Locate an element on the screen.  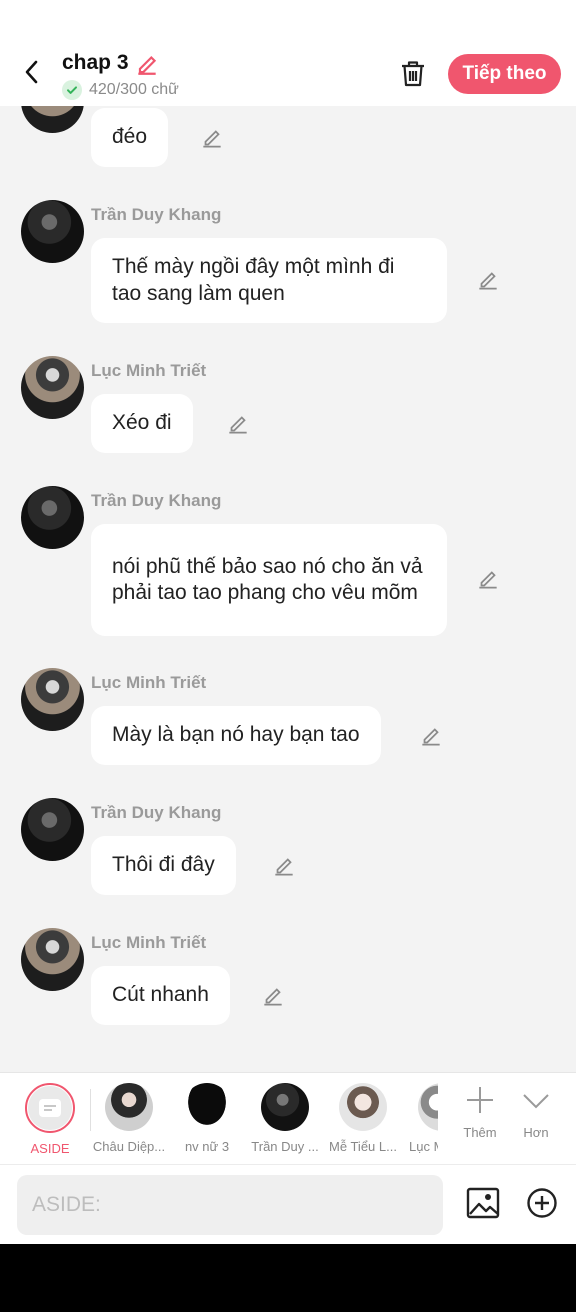
word-count-text: 420/300 chữ is located at coordinates (134, 89).